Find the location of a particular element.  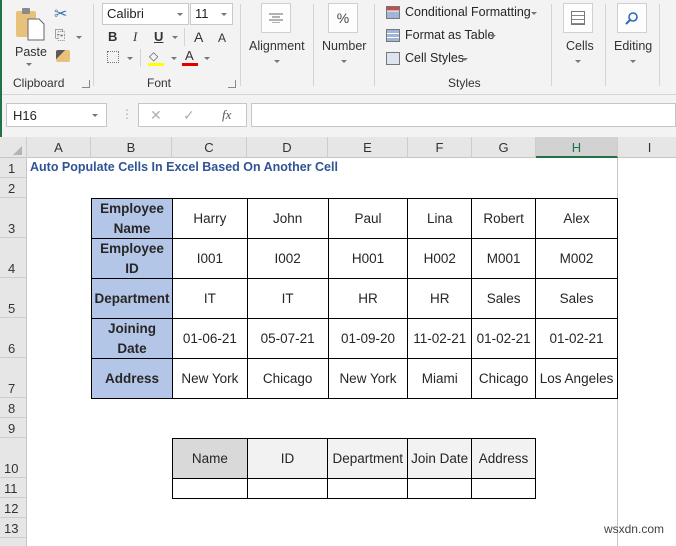

enter-icon: ✓ is located at coordinates (189, 115).